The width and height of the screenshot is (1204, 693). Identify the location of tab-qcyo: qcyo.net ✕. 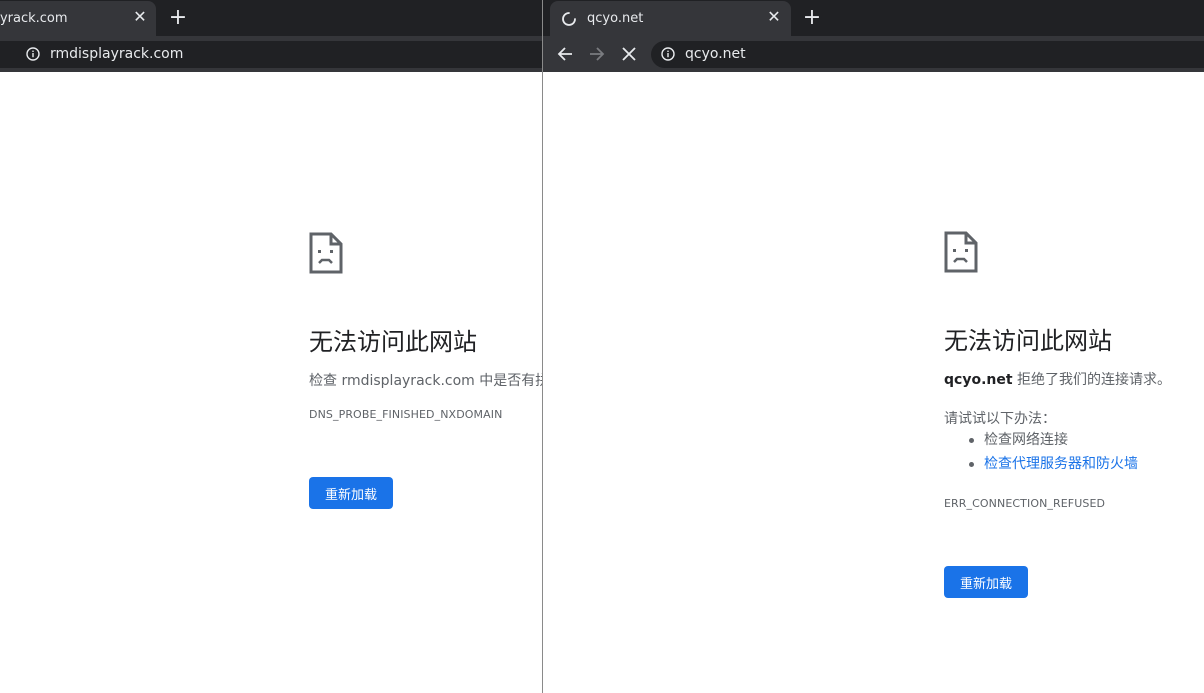
(670, 18).